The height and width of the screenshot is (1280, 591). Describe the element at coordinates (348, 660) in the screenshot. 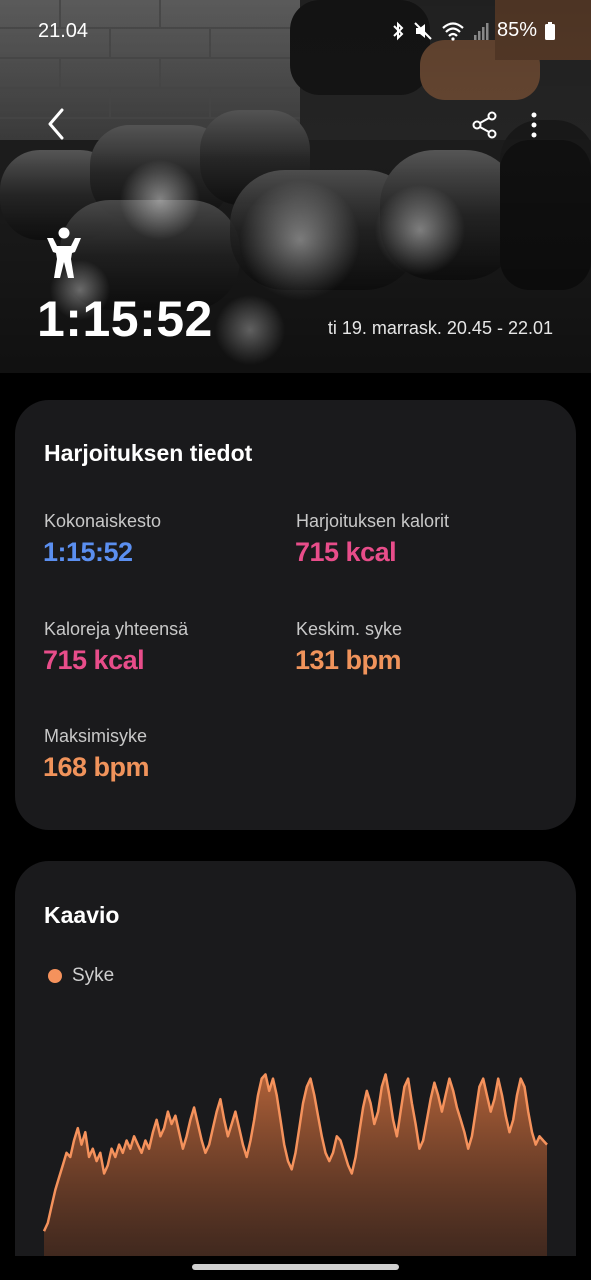

I see `stat-value-avg-heart-rate: 131 bpm` at that location.